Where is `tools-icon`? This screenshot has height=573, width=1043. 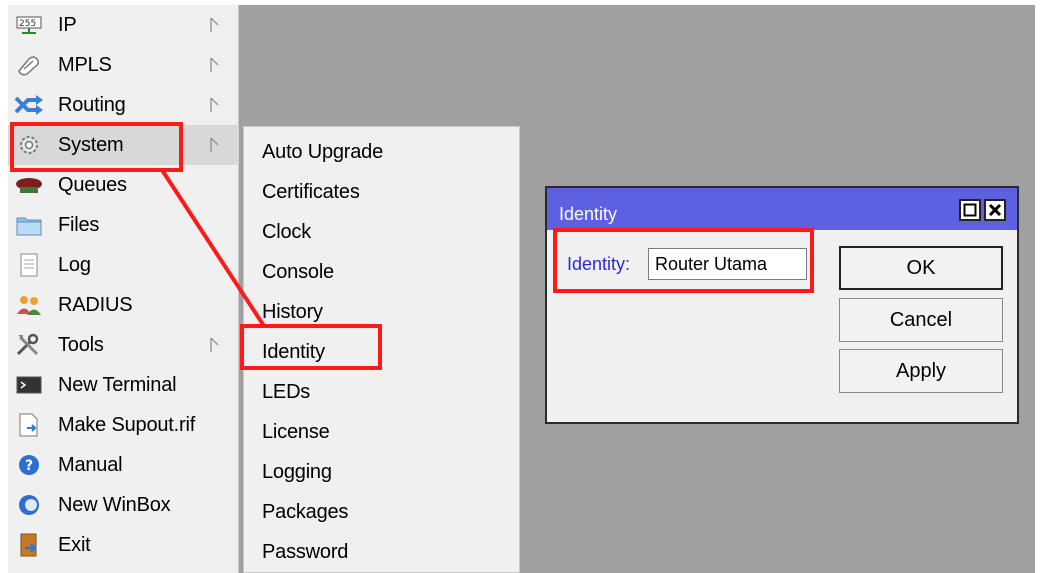
tools-icon is located at coordinates (29, 345).